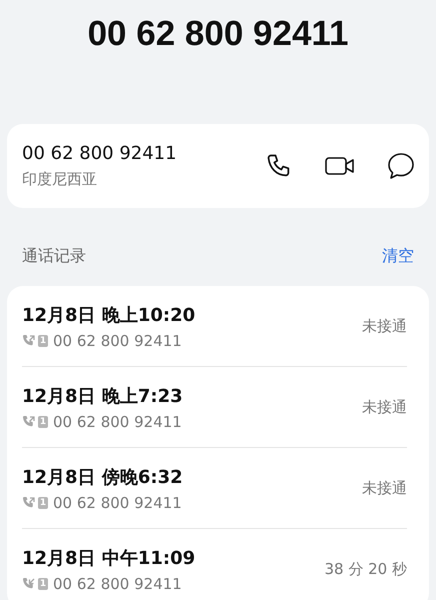 The height and width of the screenshot is (600, 436). Describe the element at coordinates (60, 179) in the screenshot. I see `location-label: 印度尼西亚` at that location.